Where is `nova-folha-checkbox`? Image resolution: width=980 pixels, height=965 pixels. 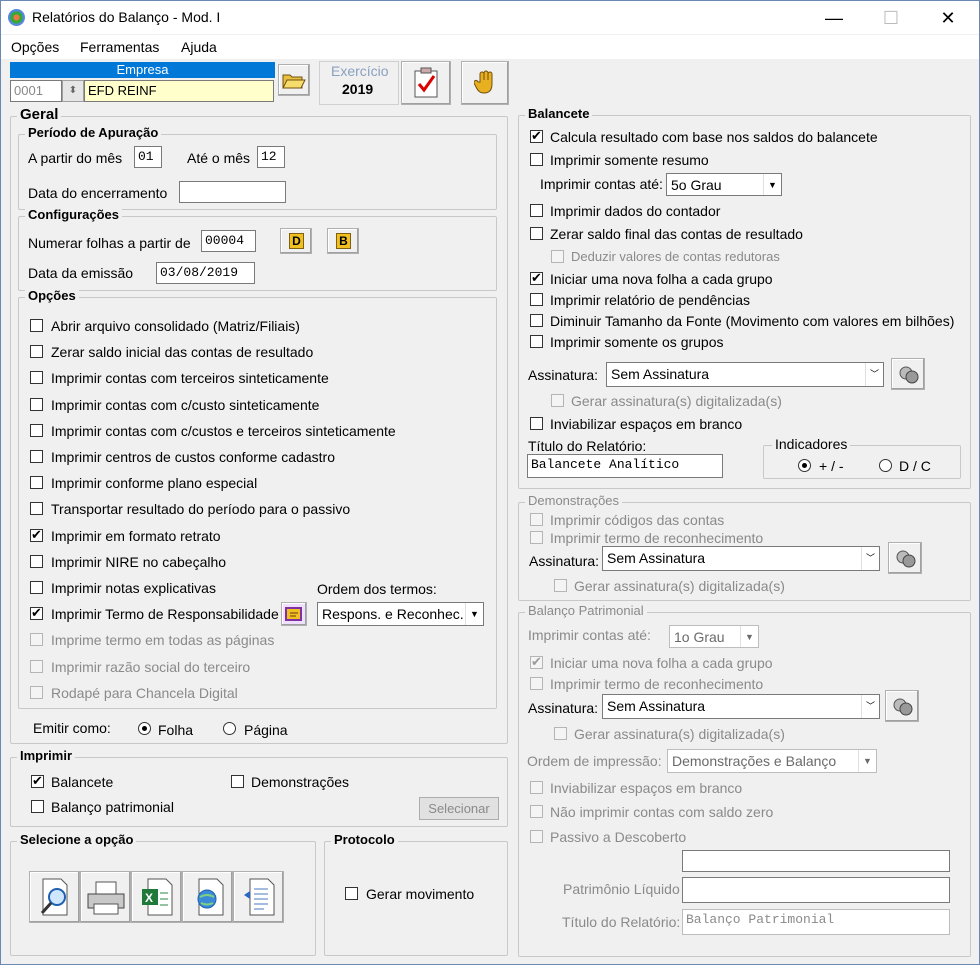
nova-folha-checkbox is located at coordinates (536, 278).